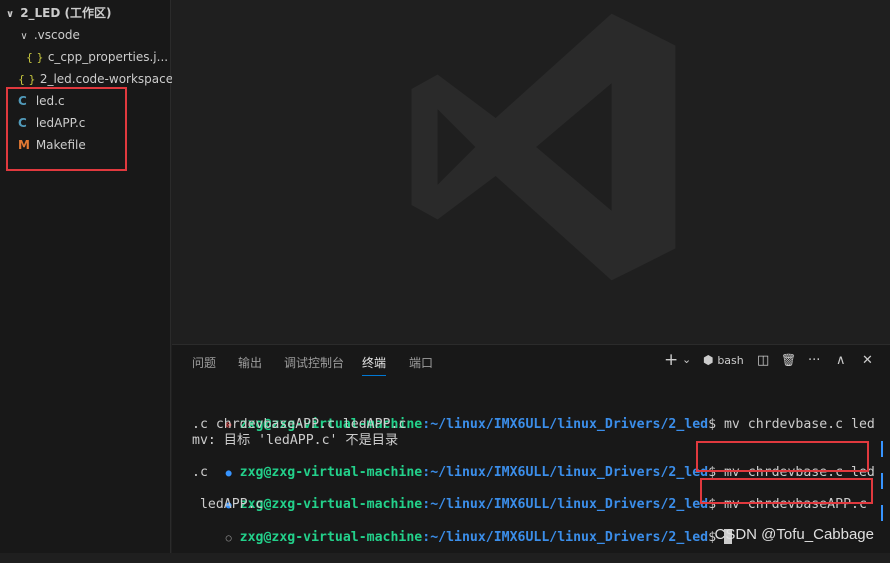 The width and height of the screenshot is (890, 563). I want to click on trash-icon: 🗑, so click(788, 360).